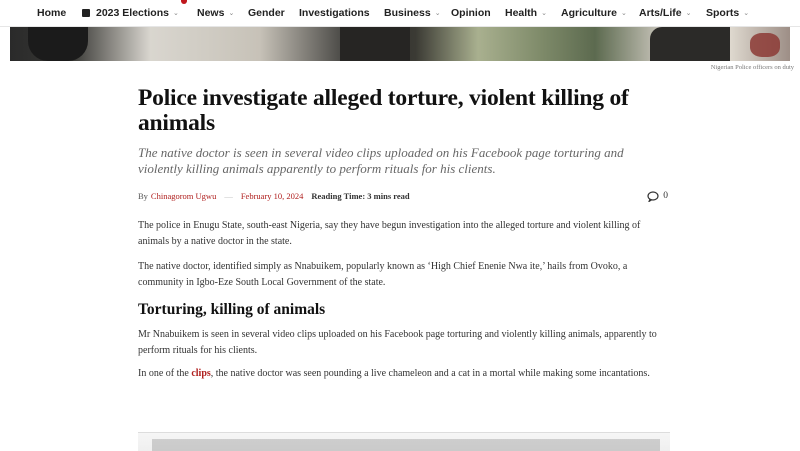  What do you see at coordinates (660, 13) in the screenshot?
I see `nav-item-label: Arts/Life` at bounding box center [660, 13].